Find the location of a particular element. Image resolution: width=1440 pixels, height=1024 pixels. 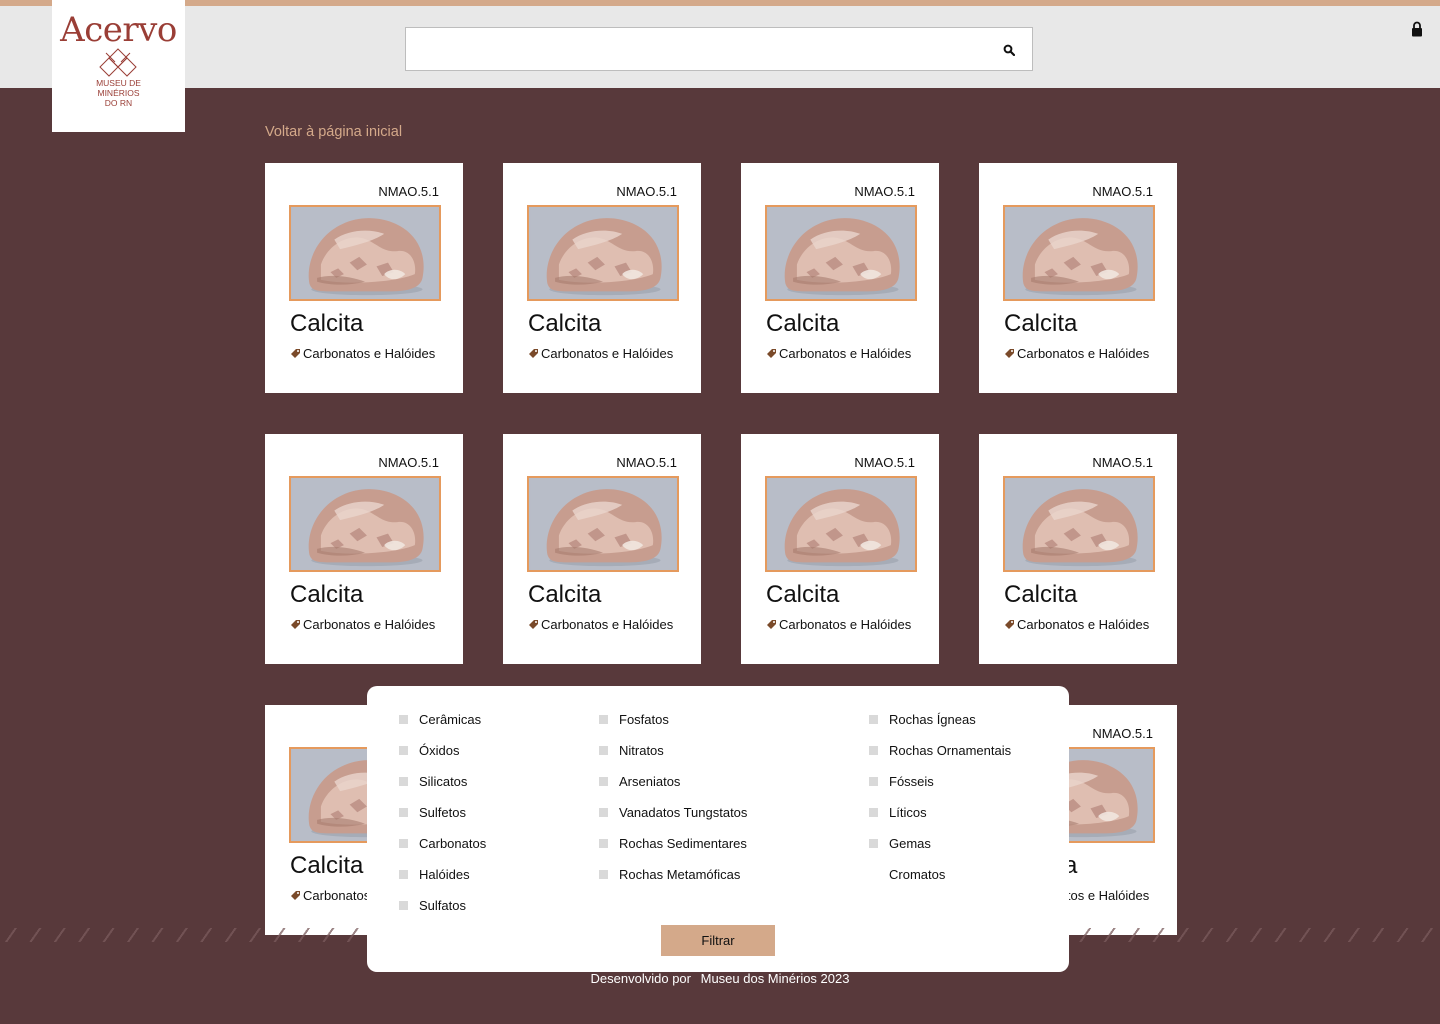

filter-option: Halóides is located at coordinates (434, 874).